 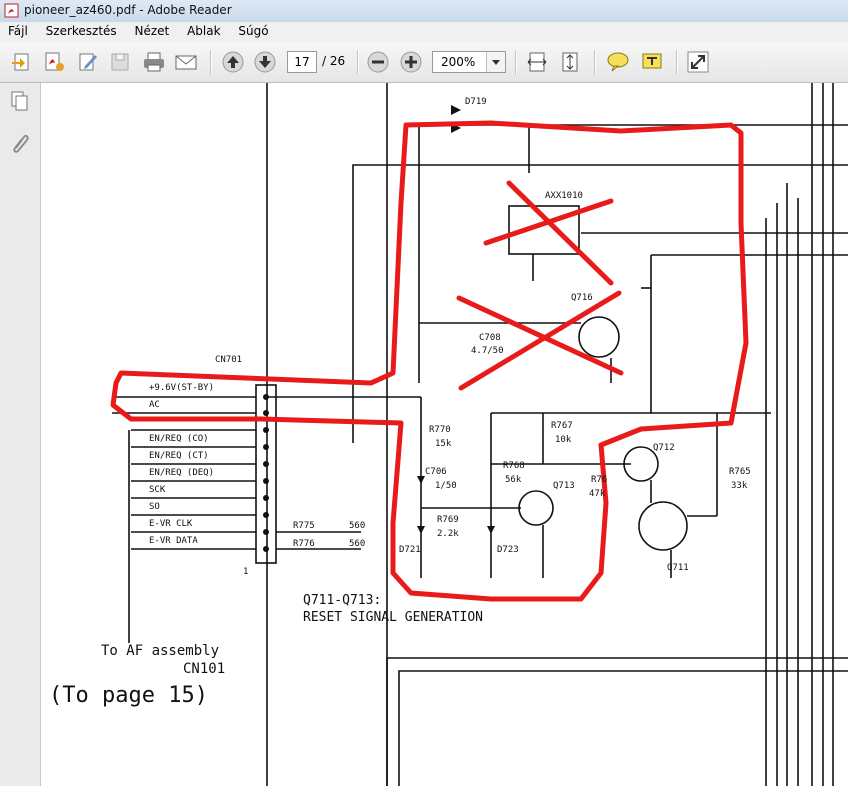 What do you see at coordinates (563, 440) in the screenshot?
I see `r767-value: 10k` at bounding box center [563, 440].